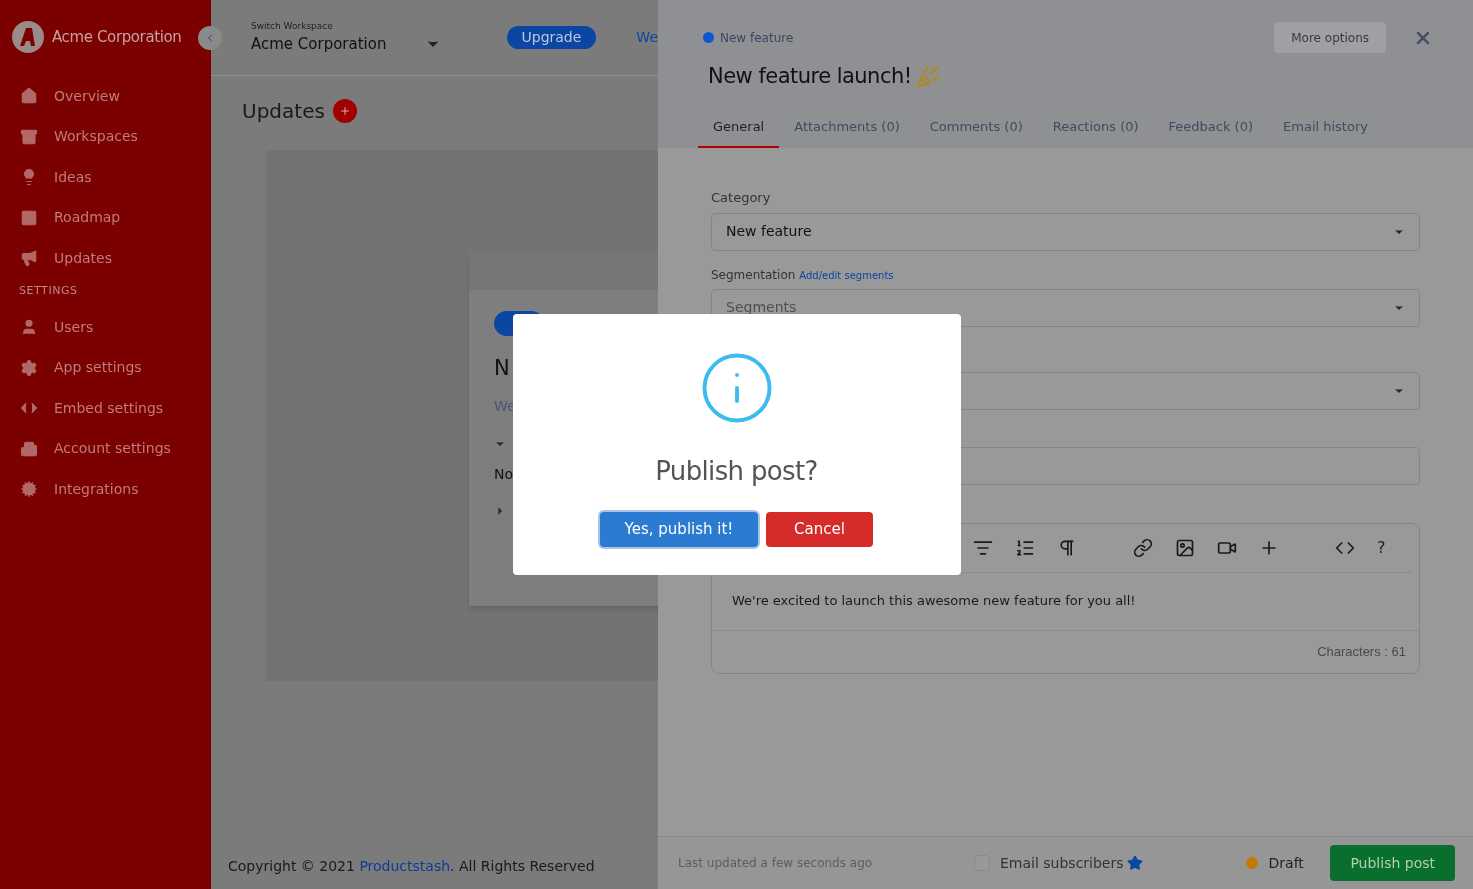 This screenshot has height=889, width=1473. What do you see at coordinates (1095, 127) in the screenshot?
I see `tab: Reactions (0)` at bounding box center [1095, 127].